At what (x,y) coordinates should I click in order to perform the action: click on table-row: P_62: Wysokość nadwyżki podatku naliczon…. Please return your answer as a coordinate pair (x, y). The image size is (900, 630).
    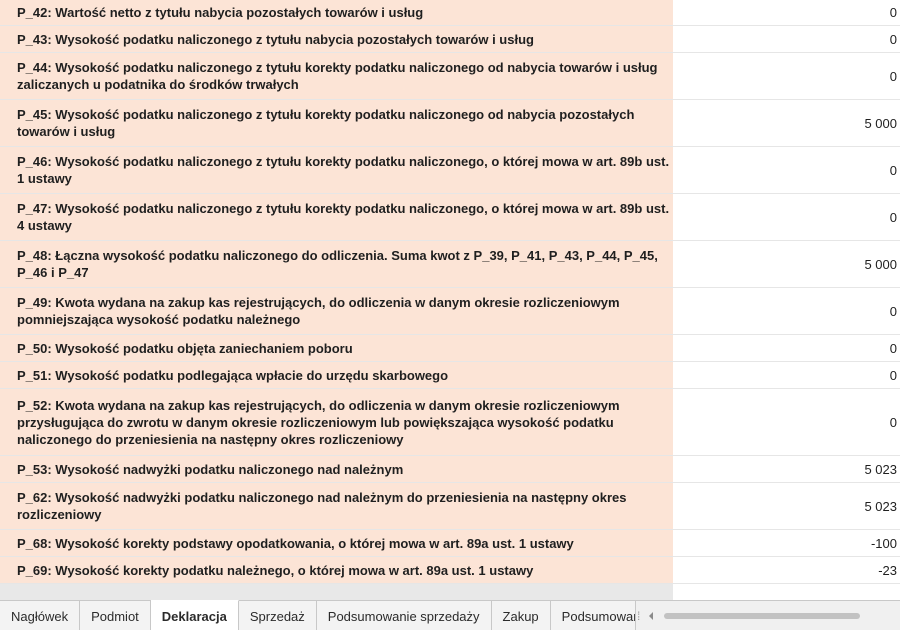
    Looking at the image, I should click on (450, 506).